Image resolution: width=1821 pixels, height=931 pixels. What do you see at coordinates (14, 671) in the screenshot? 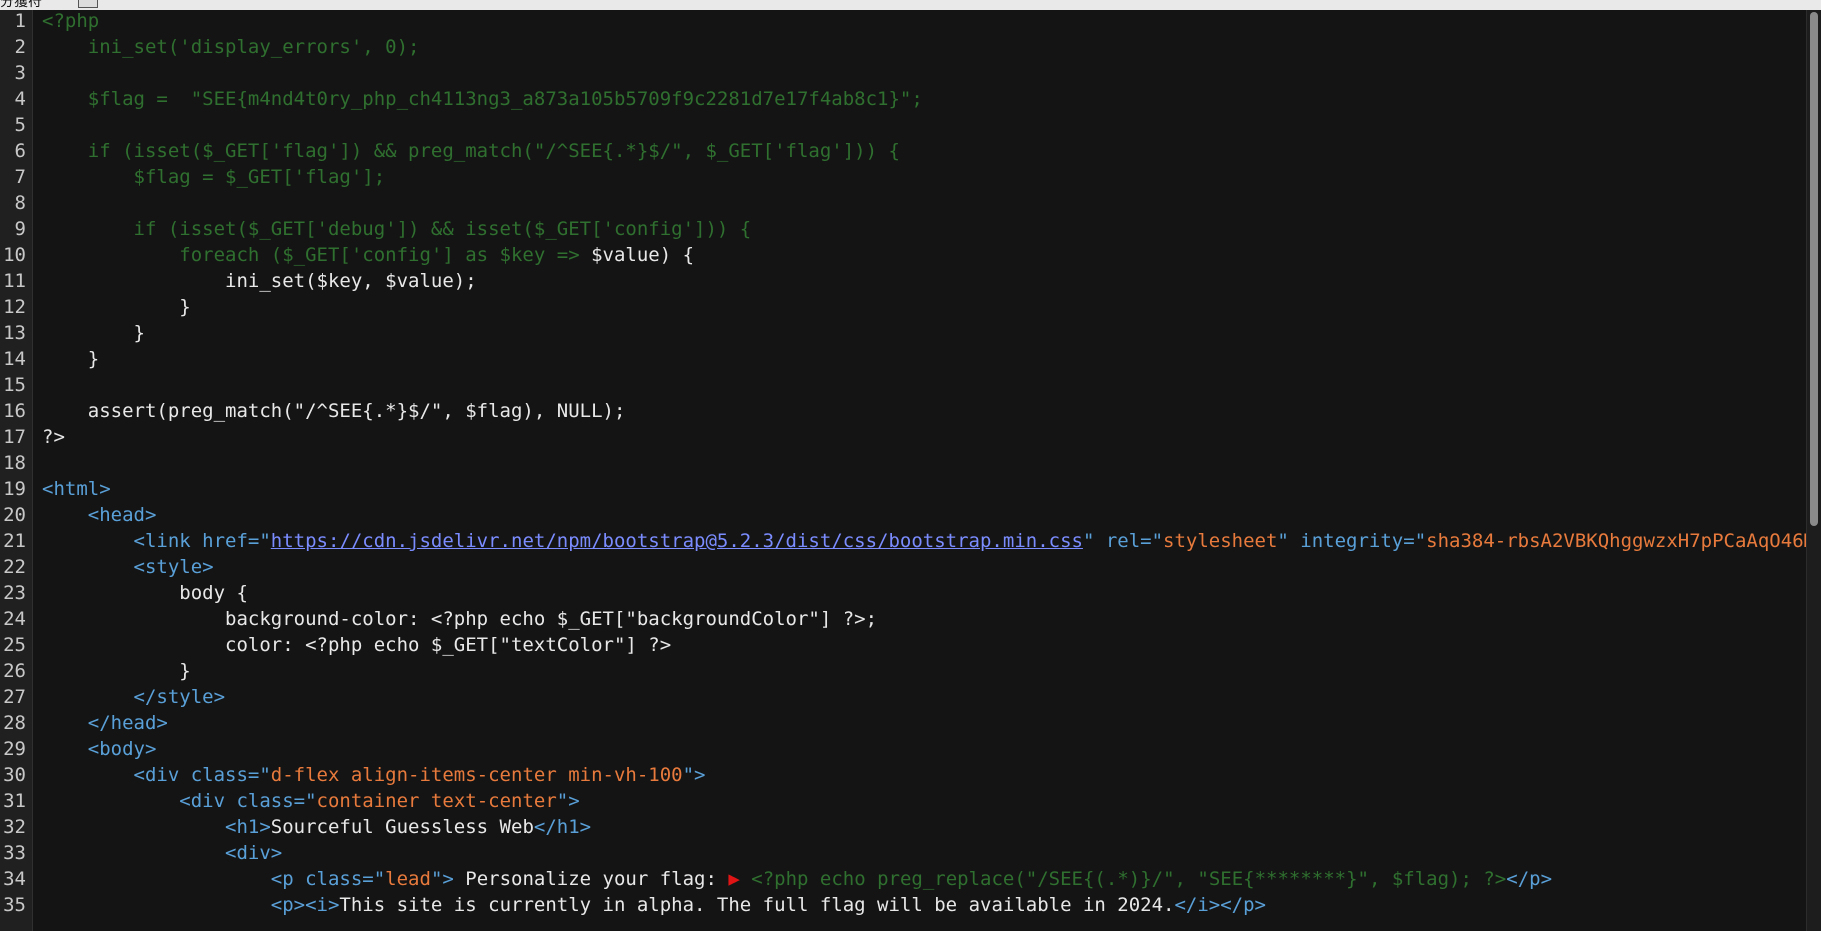
I see `line-number: 26` at bounding box center [14, 671].